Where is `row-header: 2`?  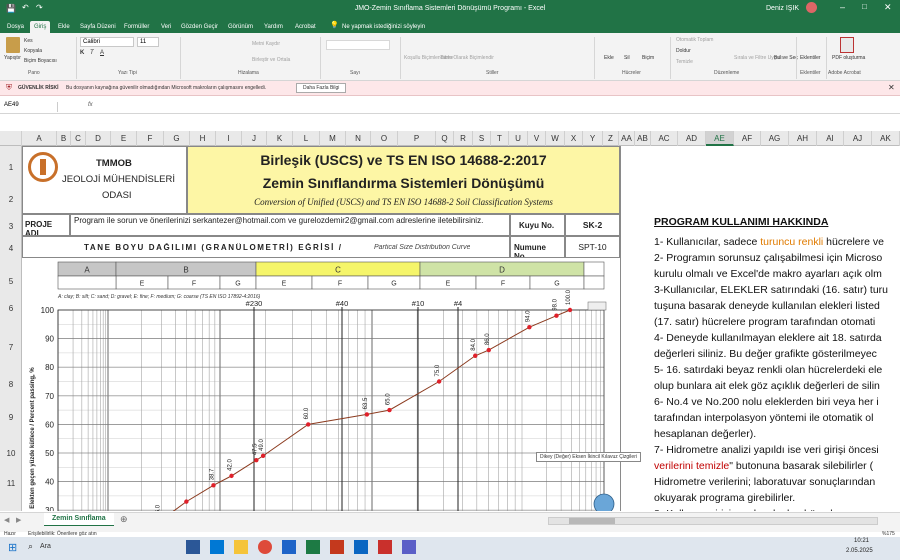
row-header: 2 is located at coordinates (11, 199).